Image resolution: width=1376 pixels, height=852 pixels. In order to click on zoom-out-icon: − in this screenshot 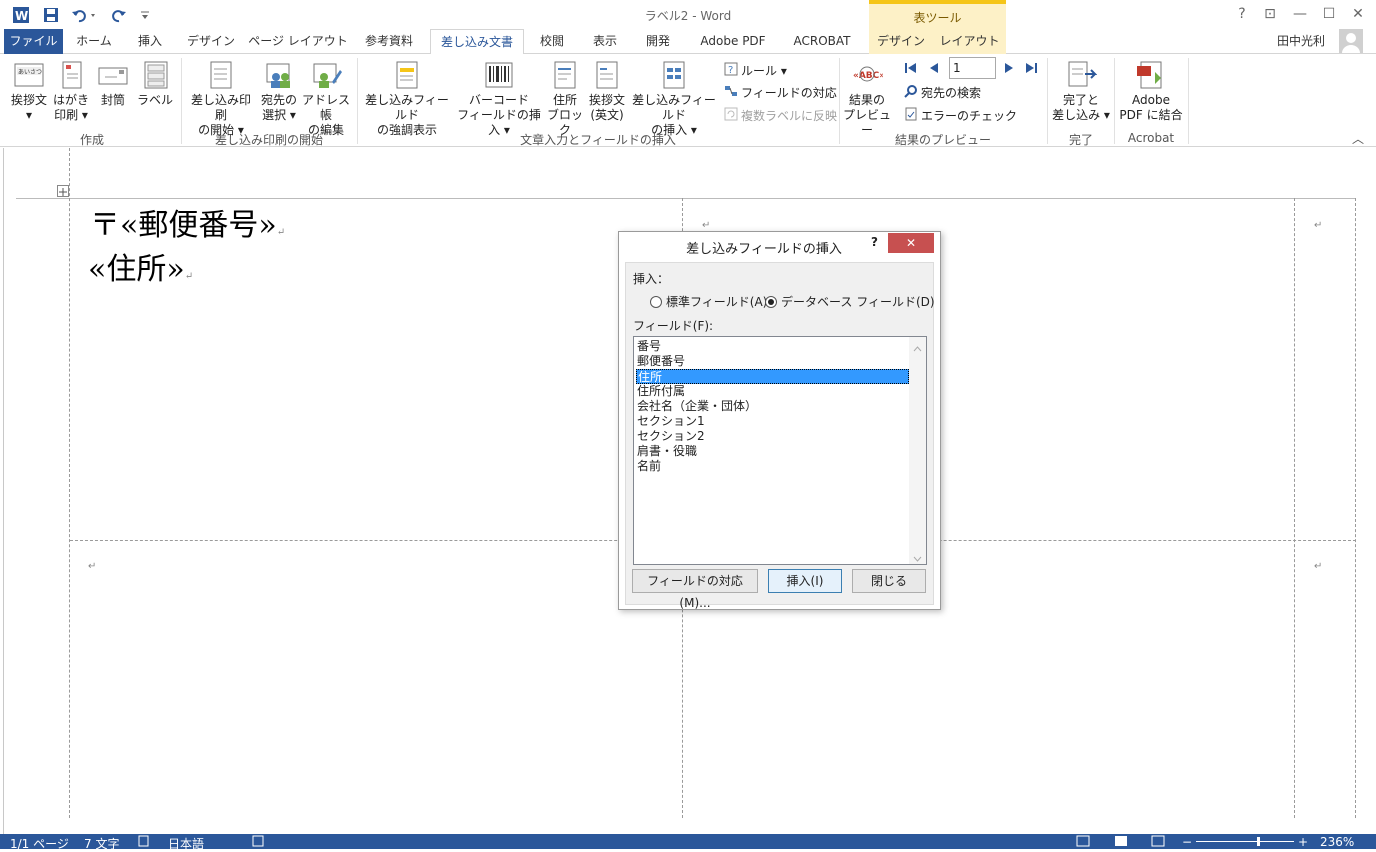, I will do `click(1187, 842)`.